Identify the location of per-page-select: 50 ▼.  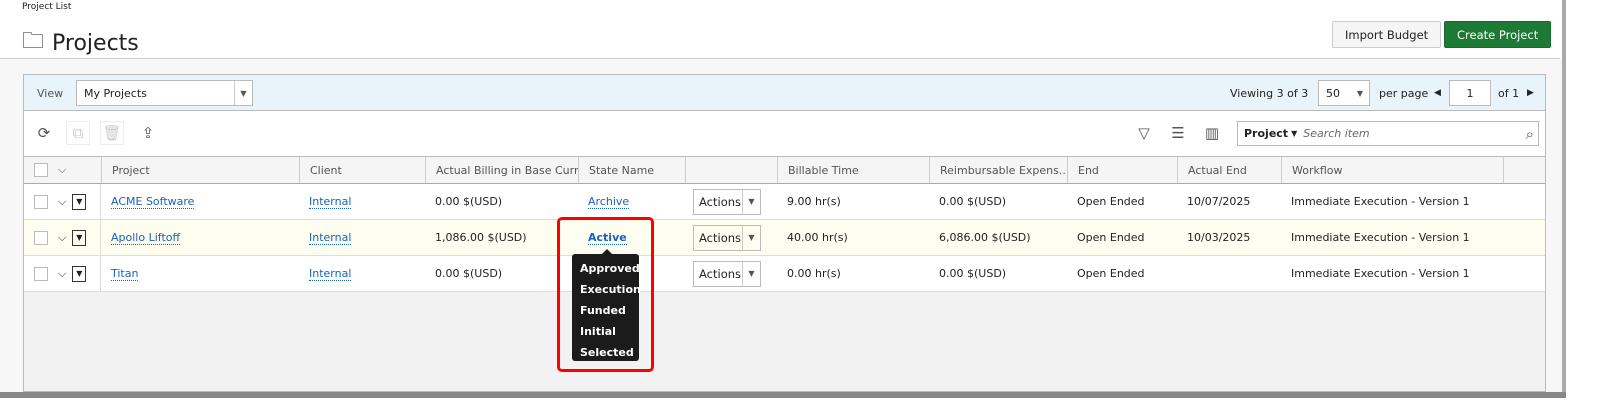
(1344, 93).